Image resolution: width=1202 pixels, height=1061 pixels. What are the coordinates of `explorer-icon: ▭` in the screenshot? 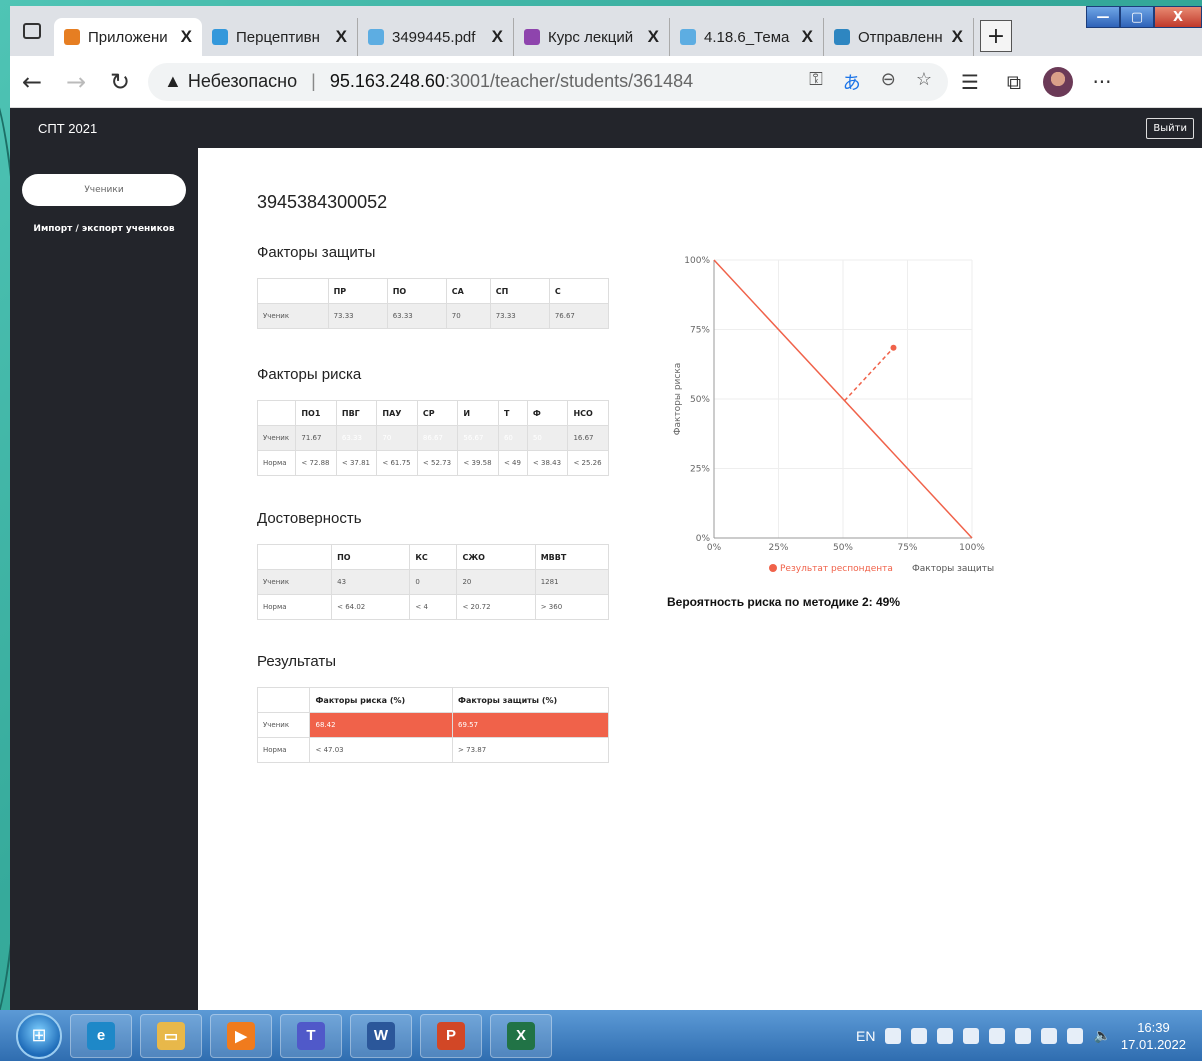 It's located at (171, 1035).